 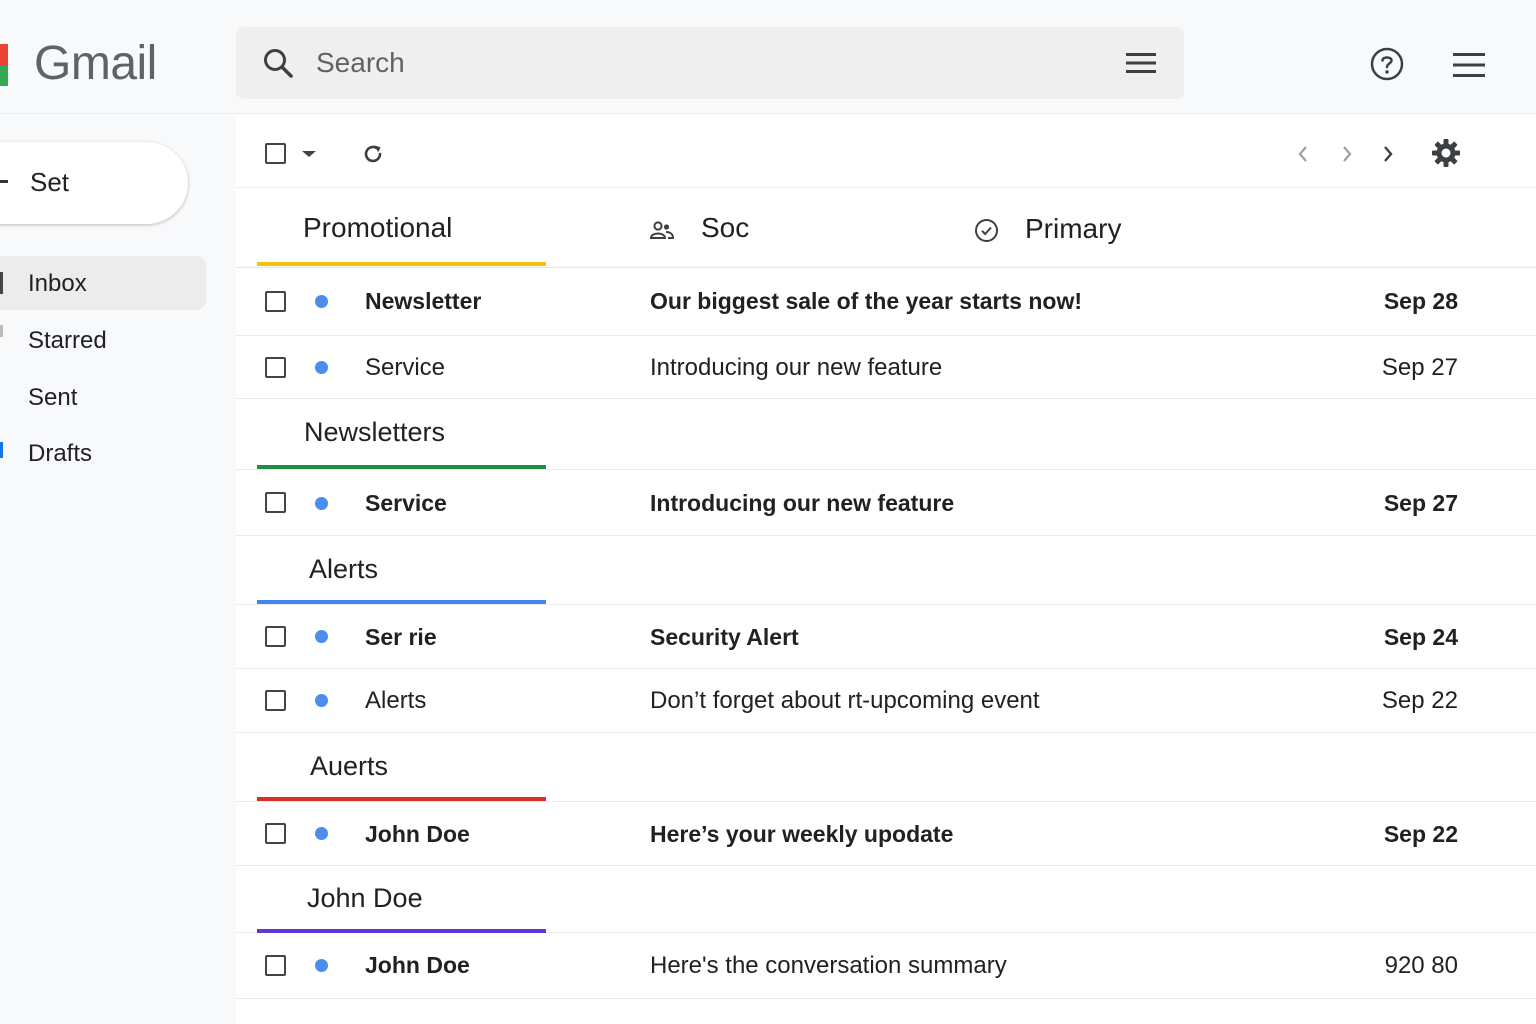 I want to click on search-options-icon, so click(x=1141, y=63).